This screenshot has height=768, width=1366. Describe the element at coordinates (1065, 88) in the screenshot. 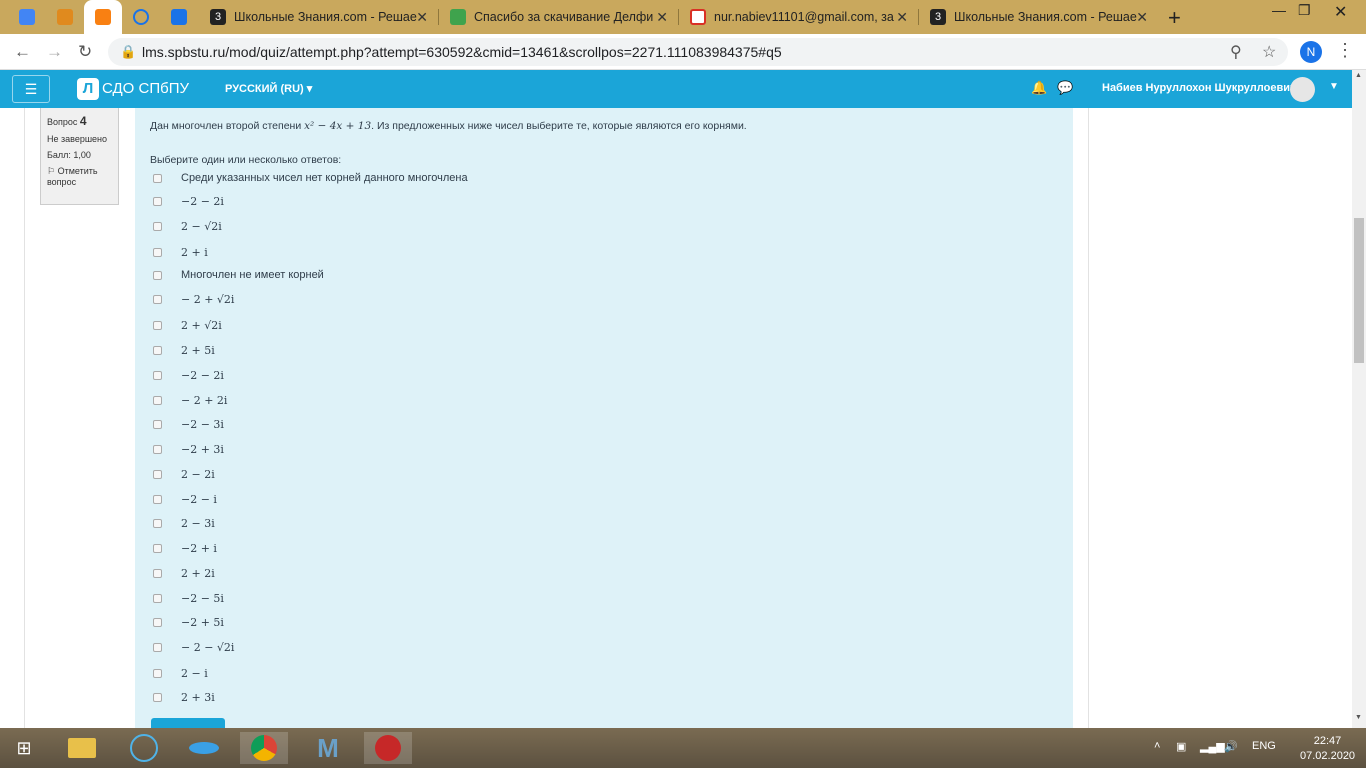

I see `messages-icon: 💬` at that location.